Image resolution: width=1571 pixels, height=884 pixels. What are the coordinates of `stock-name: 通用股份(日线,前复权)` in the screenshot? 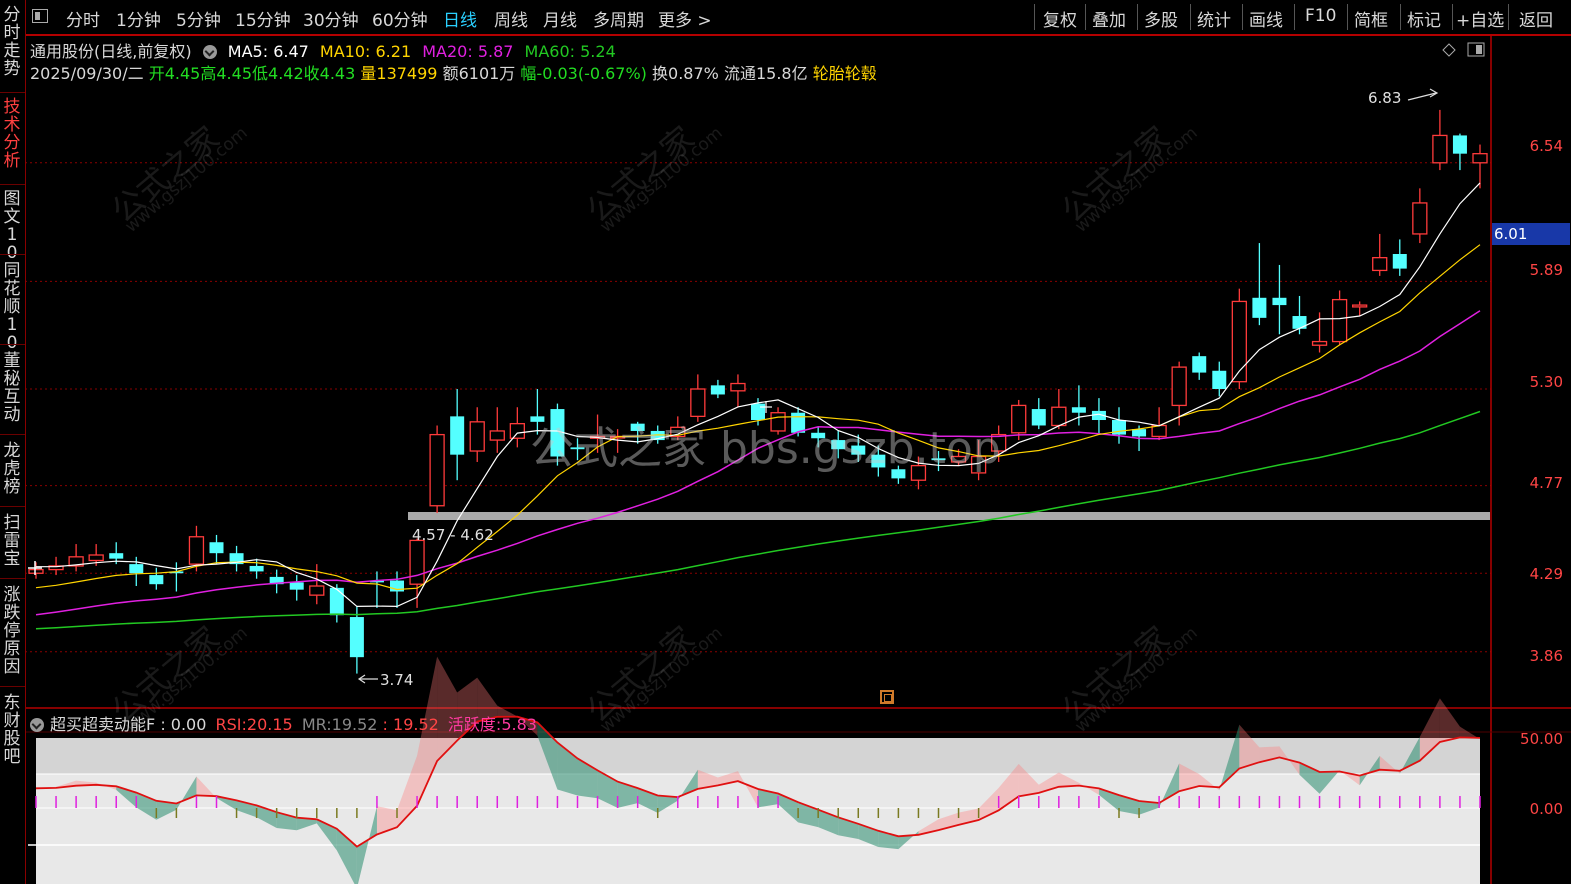 It's located at (111, 51).